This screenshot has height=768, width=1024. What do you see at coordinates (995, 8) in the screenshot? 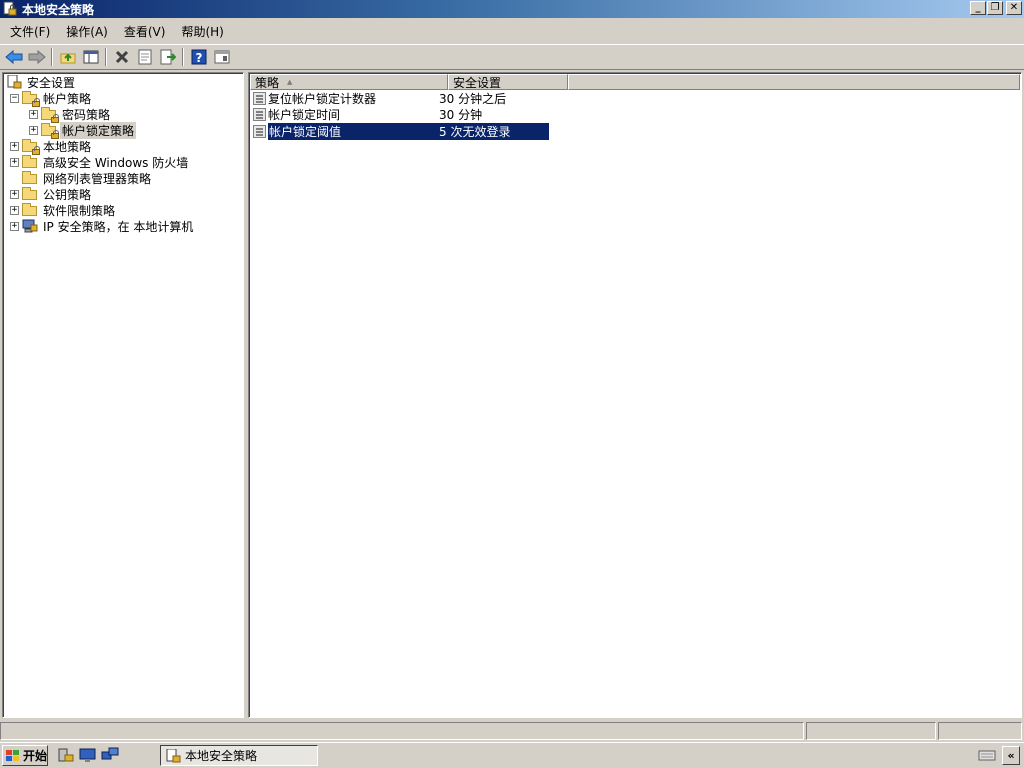
I see `restore-button: ❐` at bounding box center [995, 8].